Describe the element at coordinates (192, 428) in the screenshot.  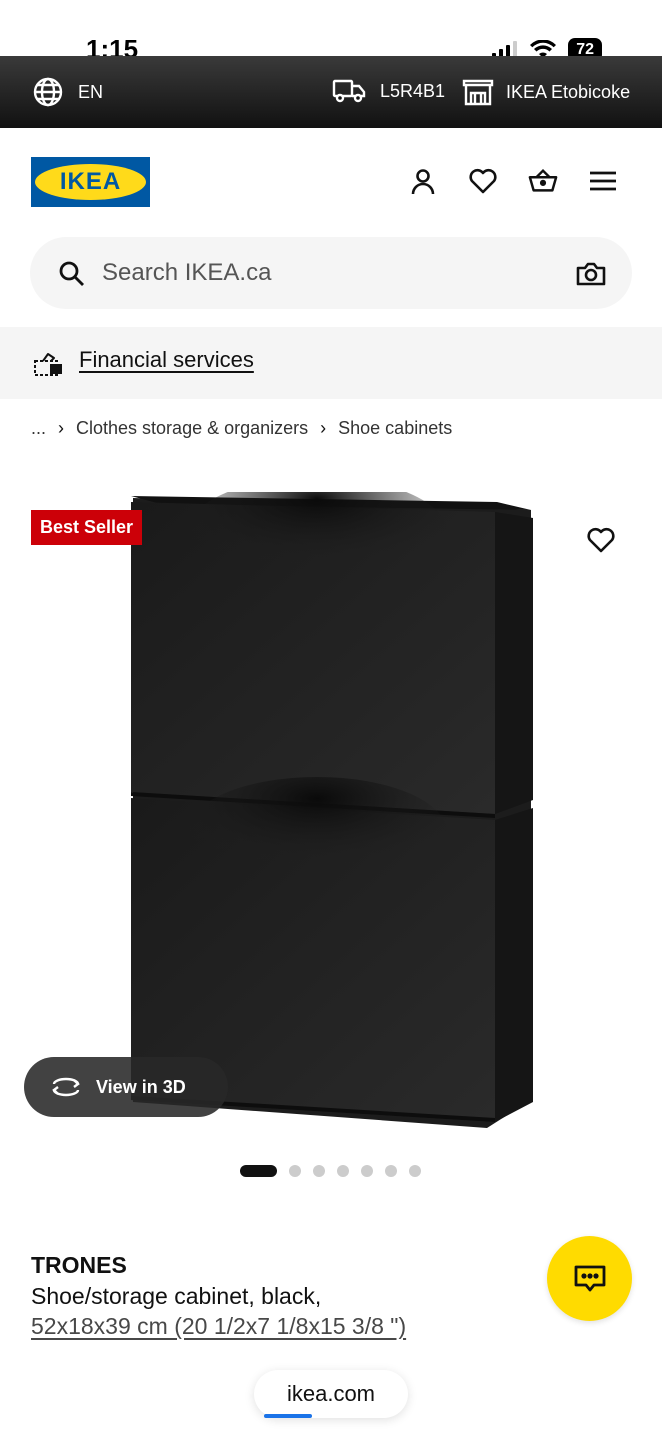
I see `breadcrumb-item-clothes-storage: Clothes storage & organizers` at that location.